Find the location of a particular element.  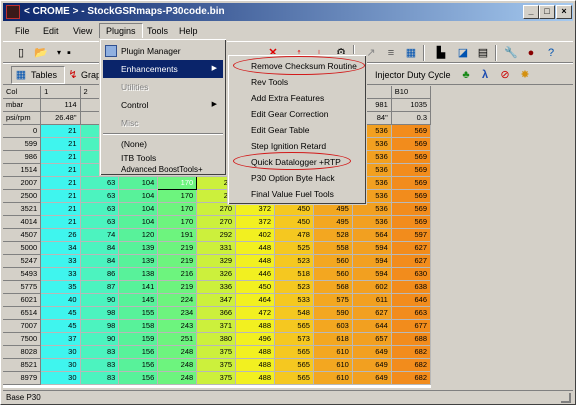

menu-file: File is located at coordinates (22, 31).